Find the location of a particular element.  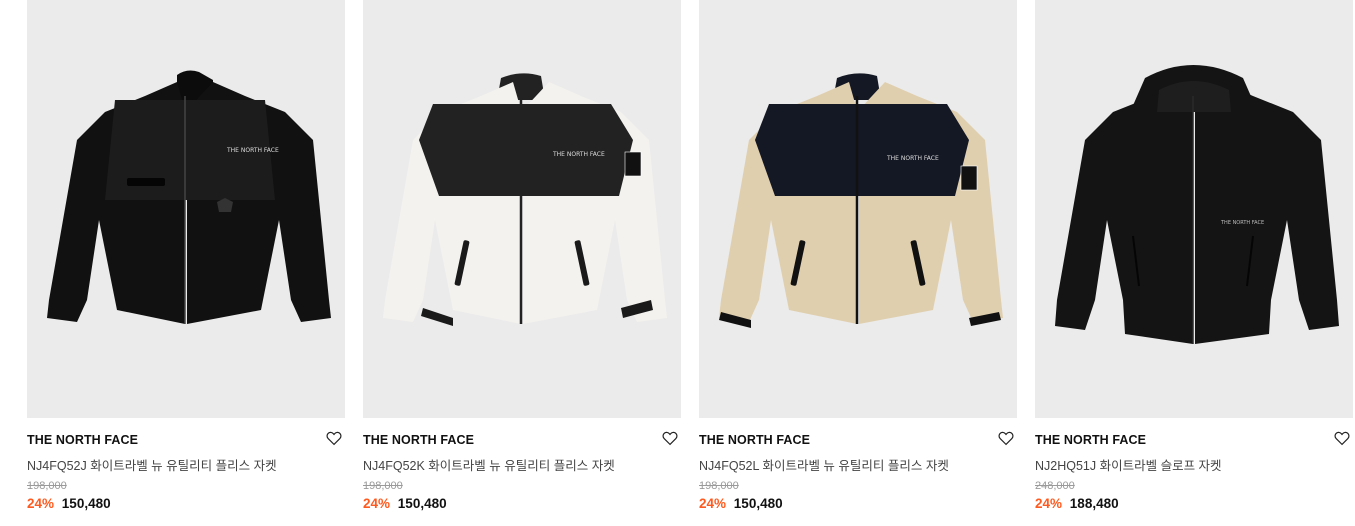

original-price: 248,000 is located at coordinates (1055, 486).